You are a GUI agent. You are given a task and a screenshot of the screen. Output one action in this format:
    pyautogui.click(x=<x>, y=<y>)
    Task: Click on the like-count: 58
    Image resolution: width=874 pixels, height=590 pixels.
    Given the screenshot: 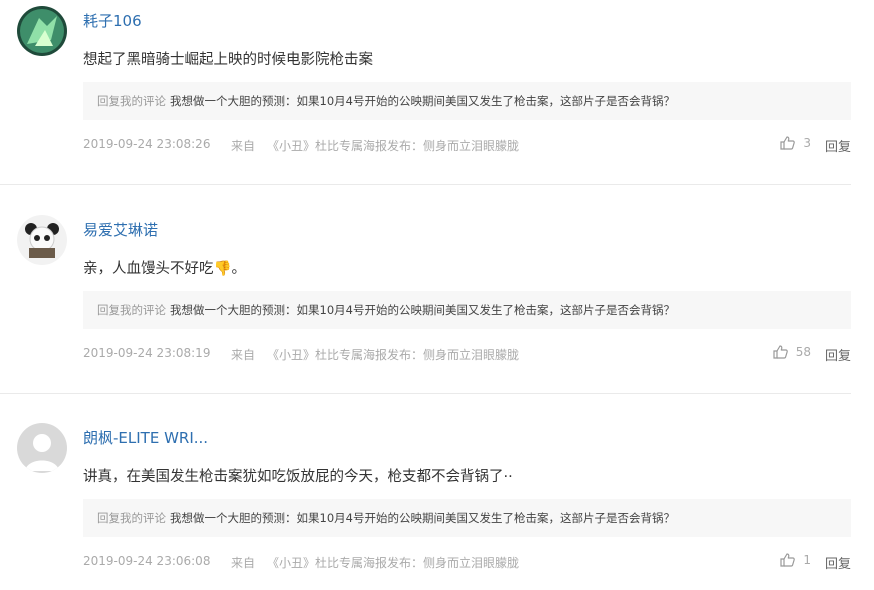 What is the action you would take?
    pyautogui.click(x=803, y=352)
    